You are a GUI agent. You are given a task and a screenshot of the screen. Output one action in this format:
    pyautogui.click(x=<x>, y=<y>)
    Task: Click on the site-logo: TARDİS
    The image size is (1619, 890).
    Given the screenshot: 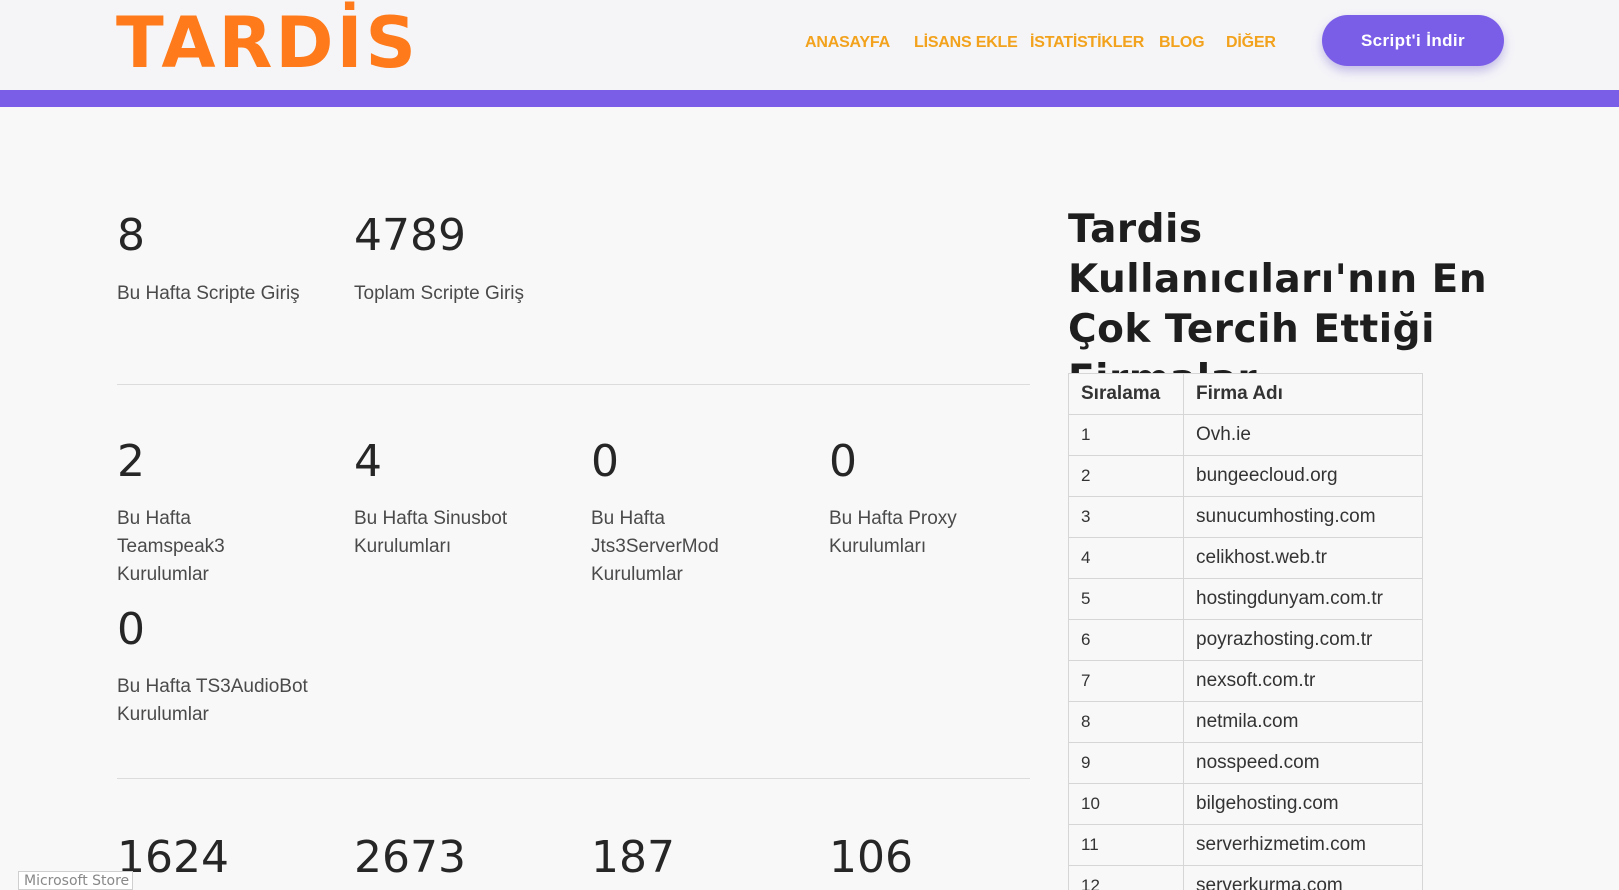 What is the action you would take?
    pyautogui.click(x=267, y=43)
    